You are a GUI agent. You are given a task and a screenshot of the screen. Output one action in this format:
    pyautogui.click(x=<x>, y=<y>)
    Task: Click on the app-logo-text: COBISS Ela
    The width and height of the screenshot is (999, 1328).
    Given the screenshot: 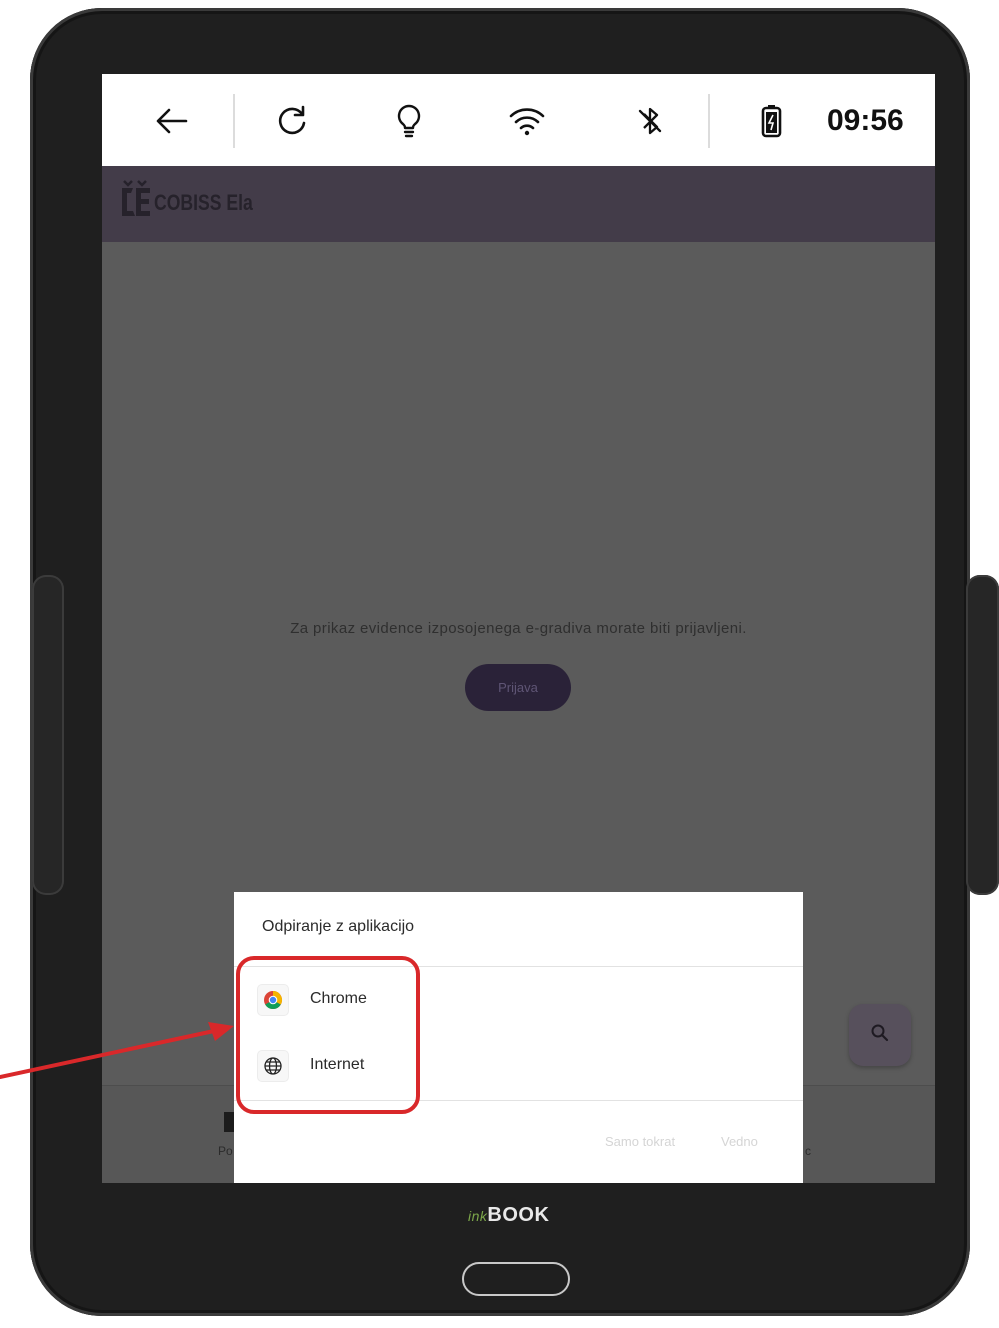 What is the action you would take?
    pyautogui.click(x=203, y=202)
    